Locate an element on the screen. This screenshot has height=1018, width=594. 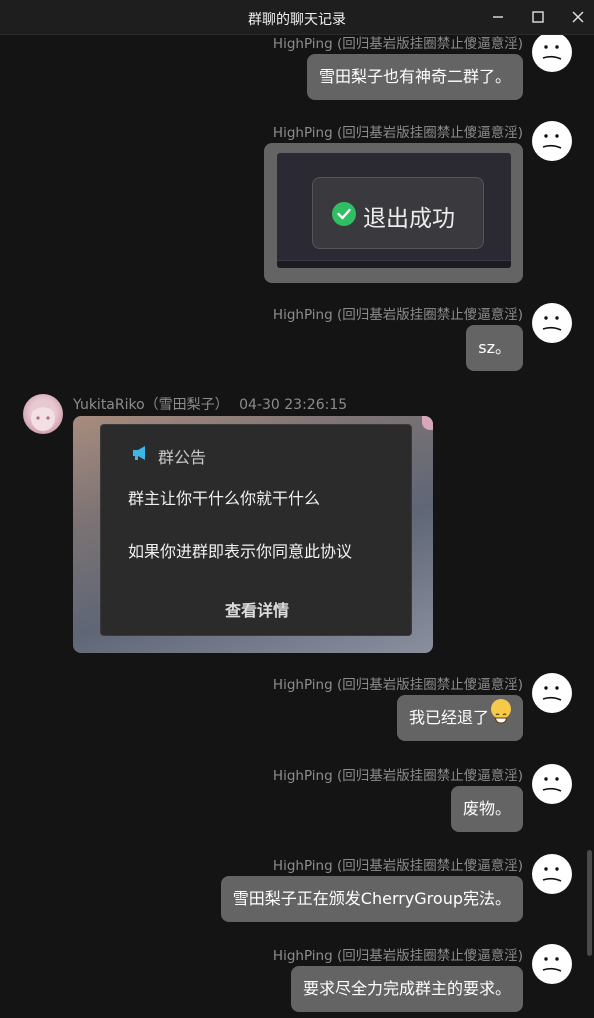
announcement-title: 群公告 is located at coordinates (182, 457).